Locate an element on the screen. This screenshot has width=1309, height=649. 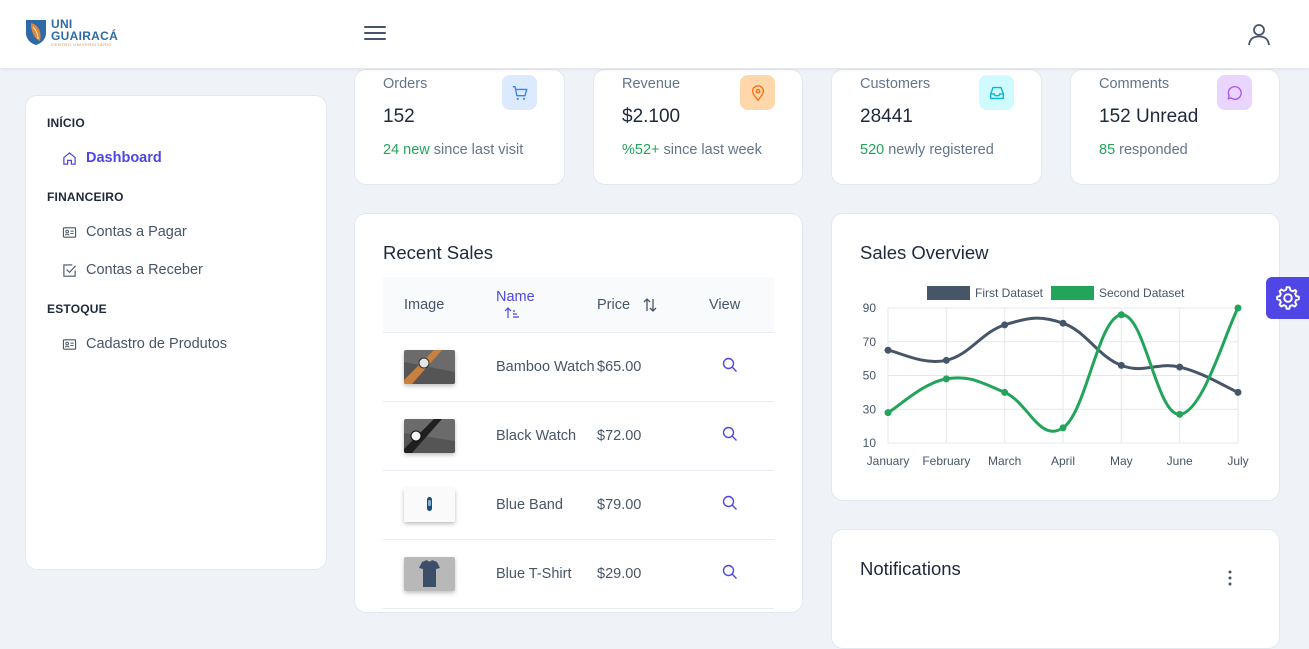
section-title-financeiro: FINANCEIRO is located at coordinates (85, 197).